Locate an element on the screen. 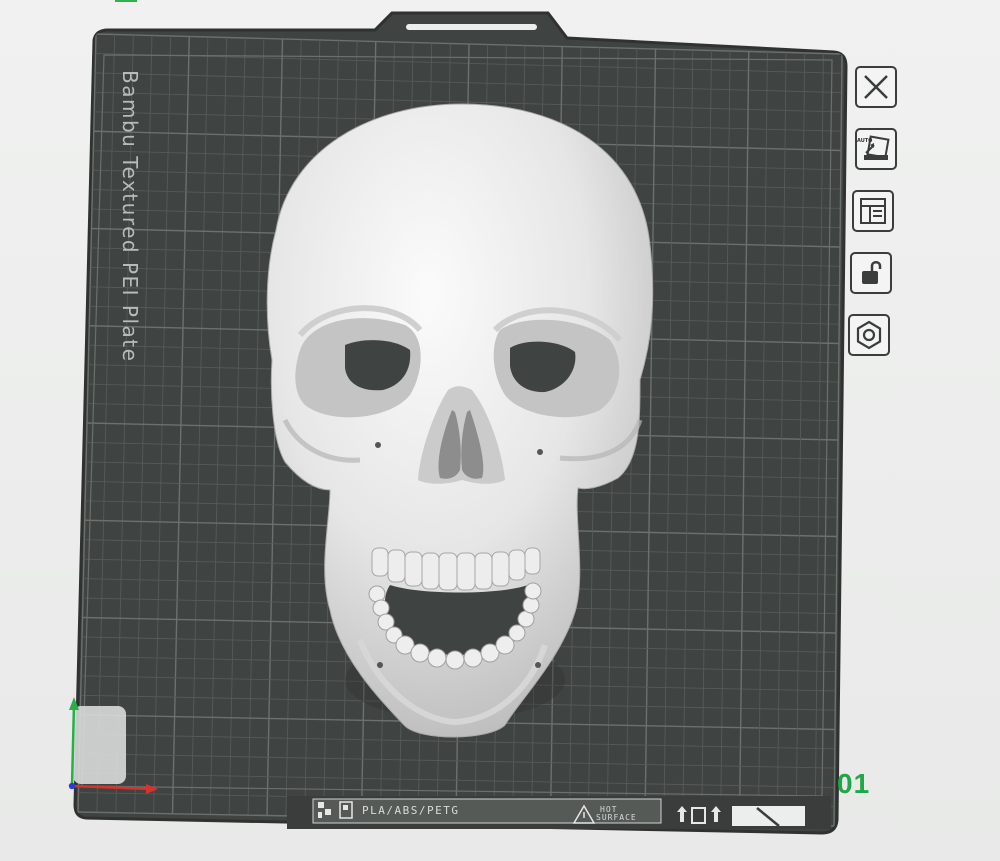  layout-icon is located at coordinates (873, 211).